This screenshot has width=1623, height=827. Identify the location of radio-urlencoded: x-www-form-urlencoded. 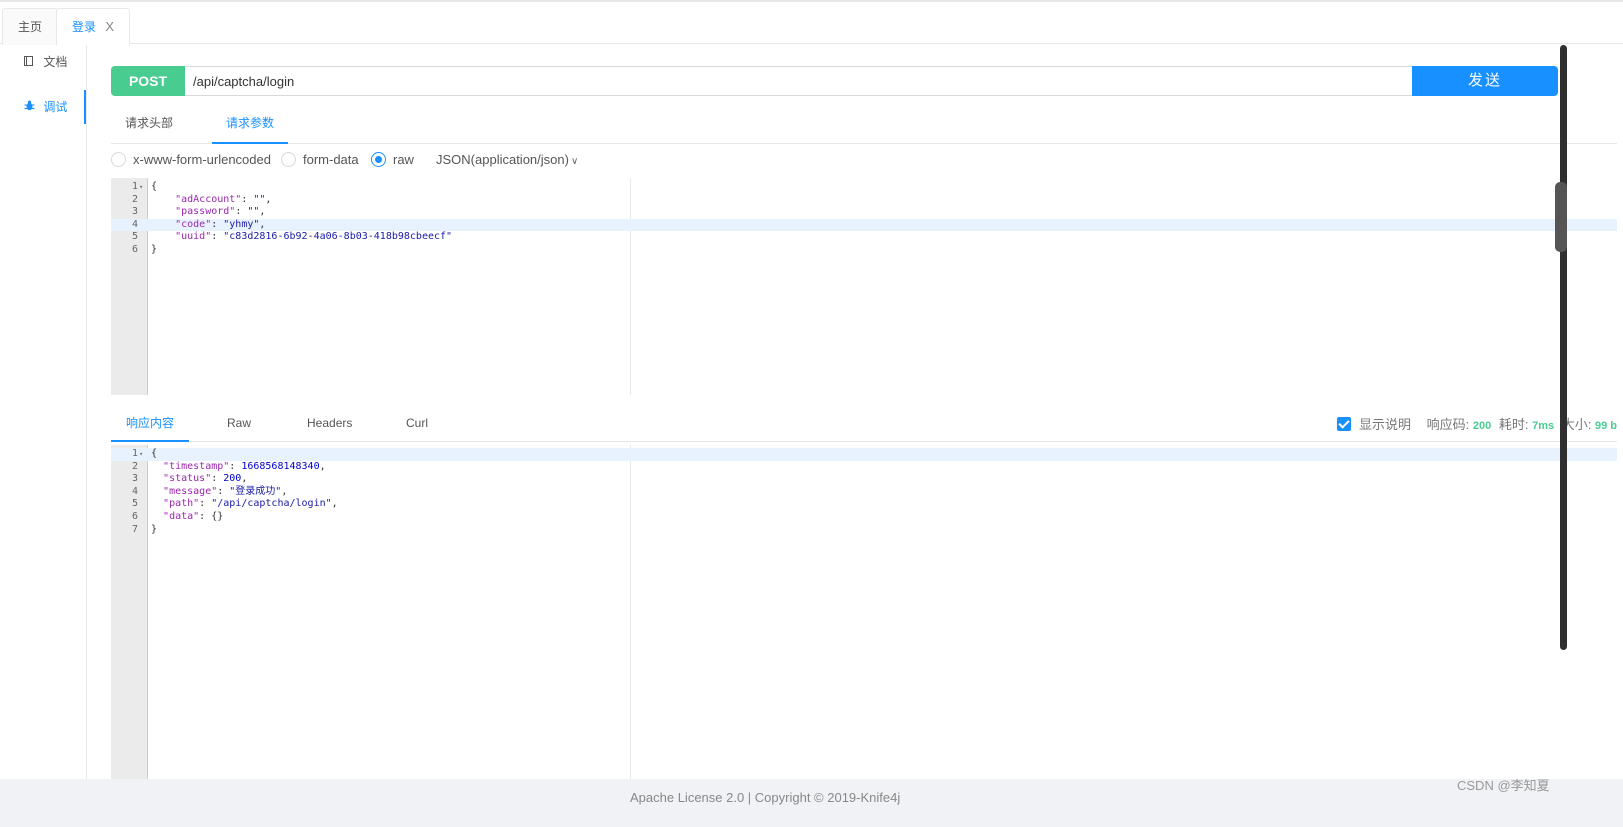
(191, 160).